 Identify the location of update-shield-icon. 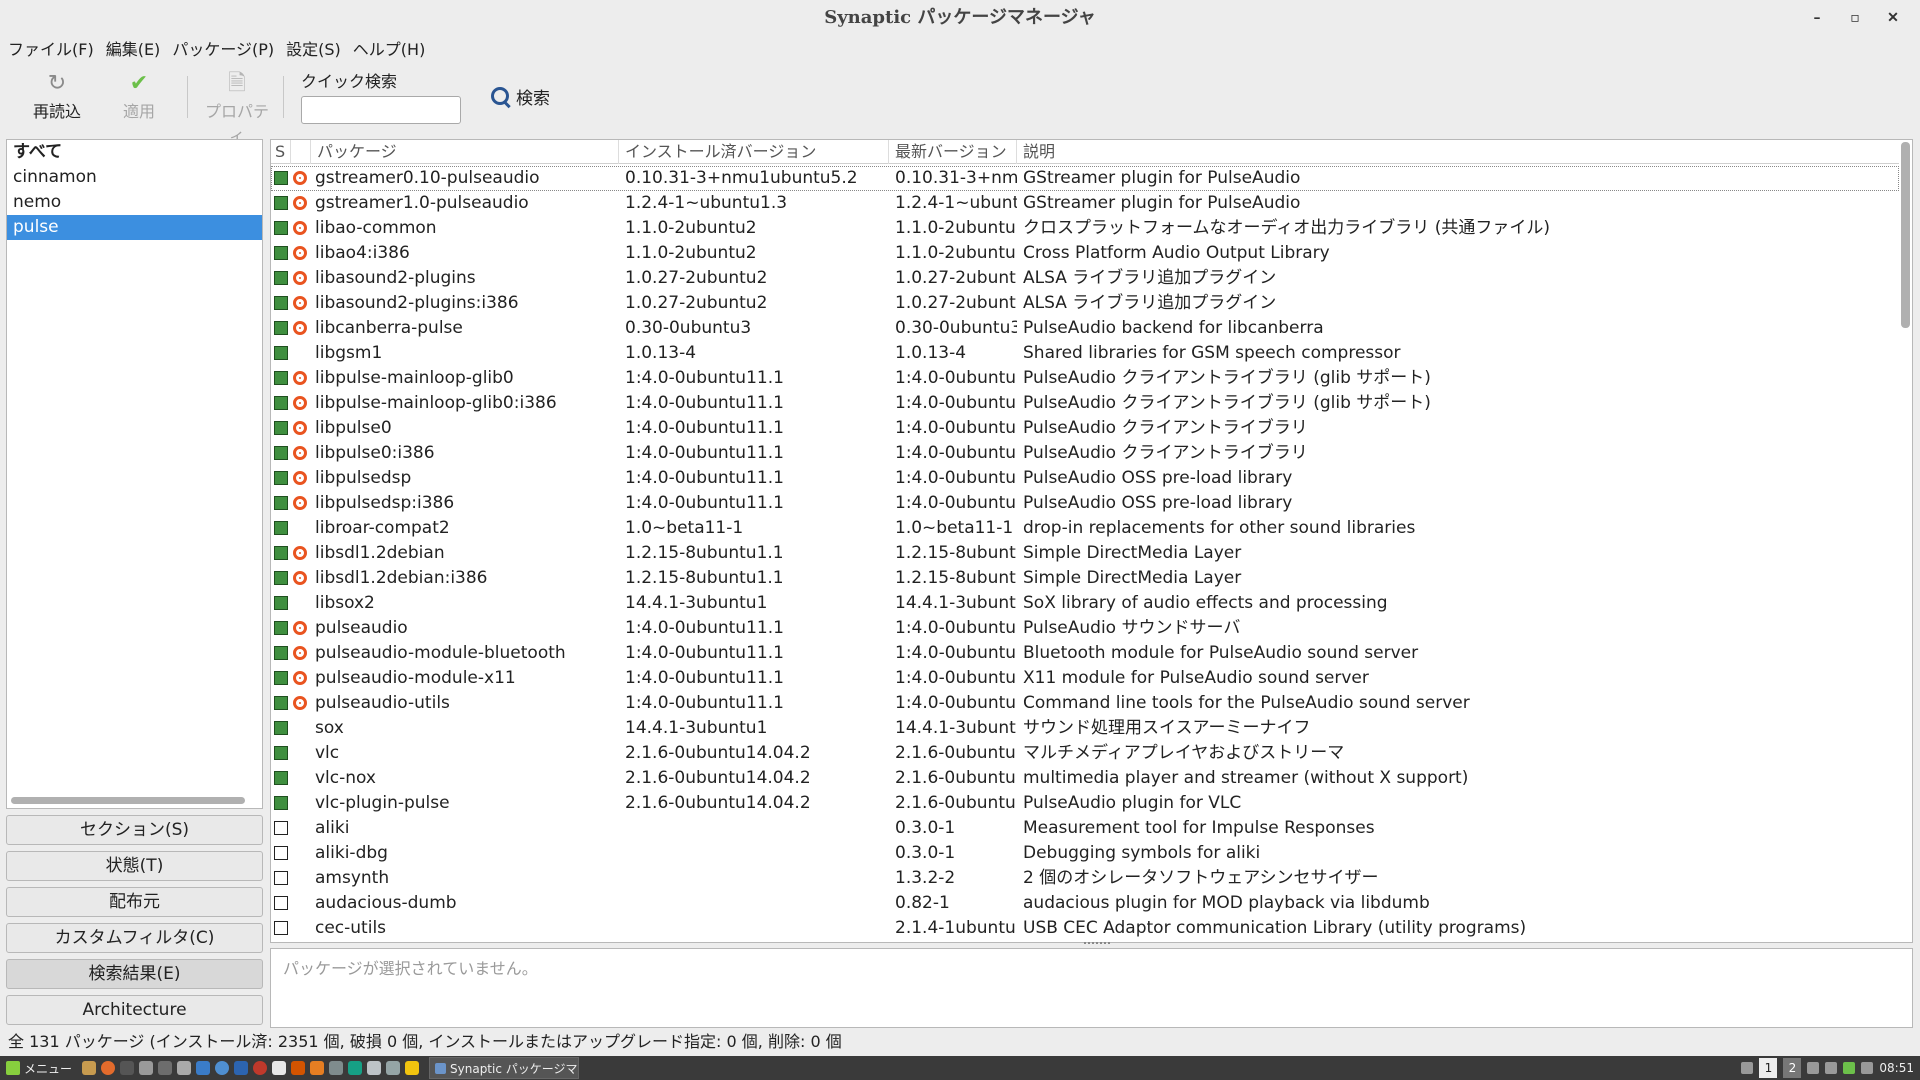
(1849, 1068).